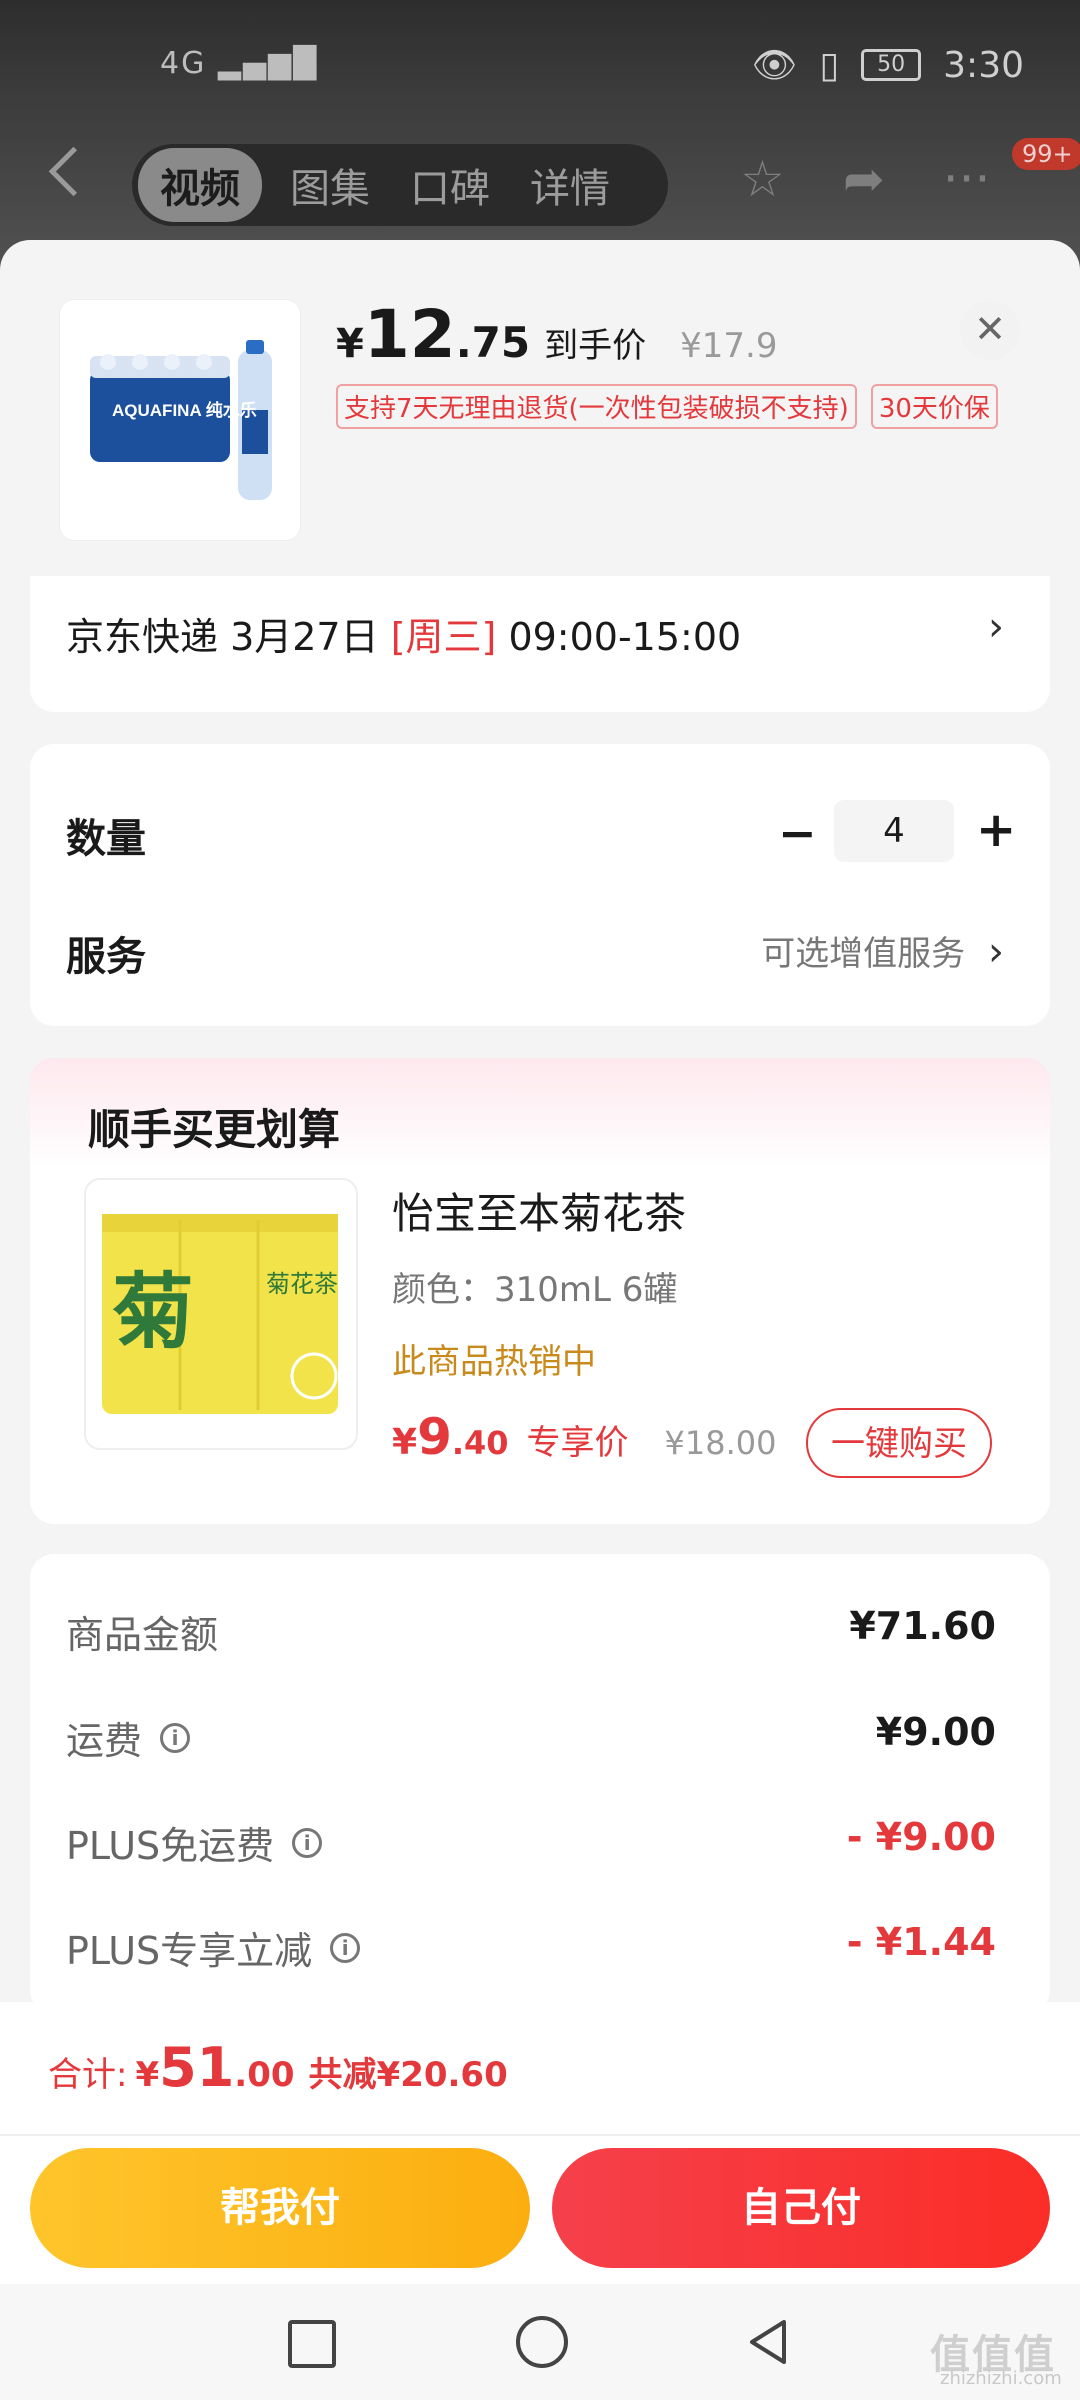  Describe the element at coordinates (200, 185) in the screenshot. I see `tab-video: 视频` at that location.